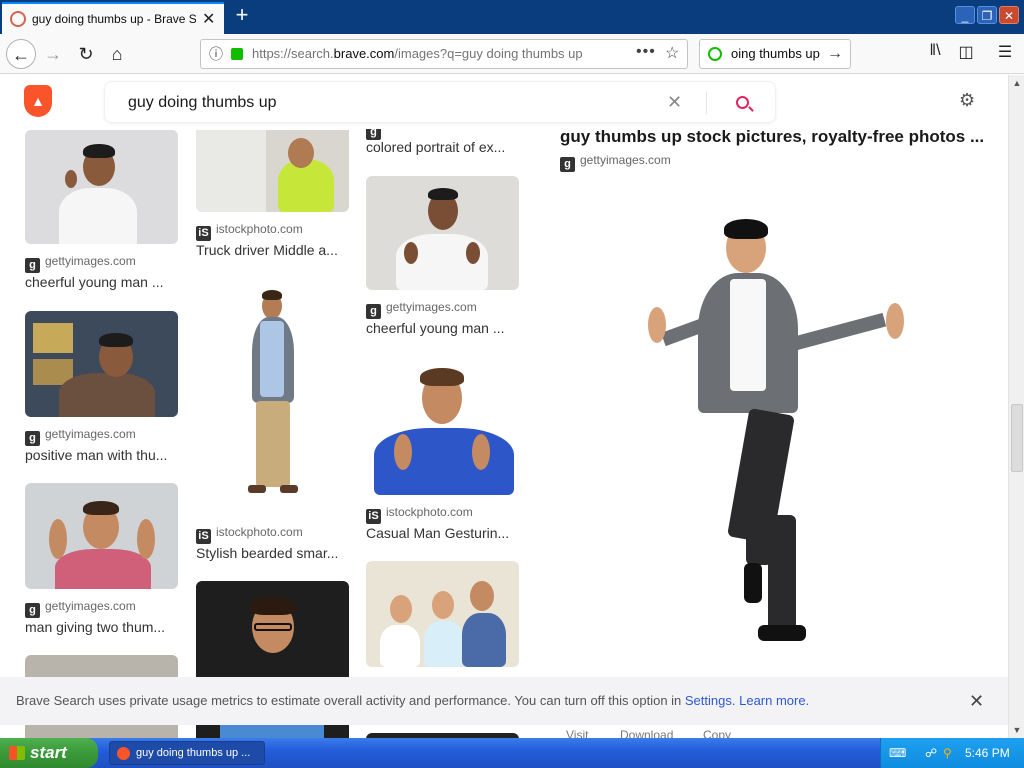 This screenshot has width=1024, height=768. What do you see at coordinates (1005, 52) in the screenshot?
I see `menu-icon: ☰` at bounding box center [1005, 52].